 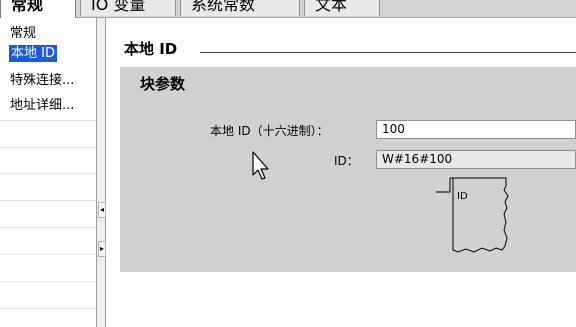 What do you see at coordinates (476, 129) in the screenshot?
I see `local-id-hex-input: 100` at bounding box center [476, 129].